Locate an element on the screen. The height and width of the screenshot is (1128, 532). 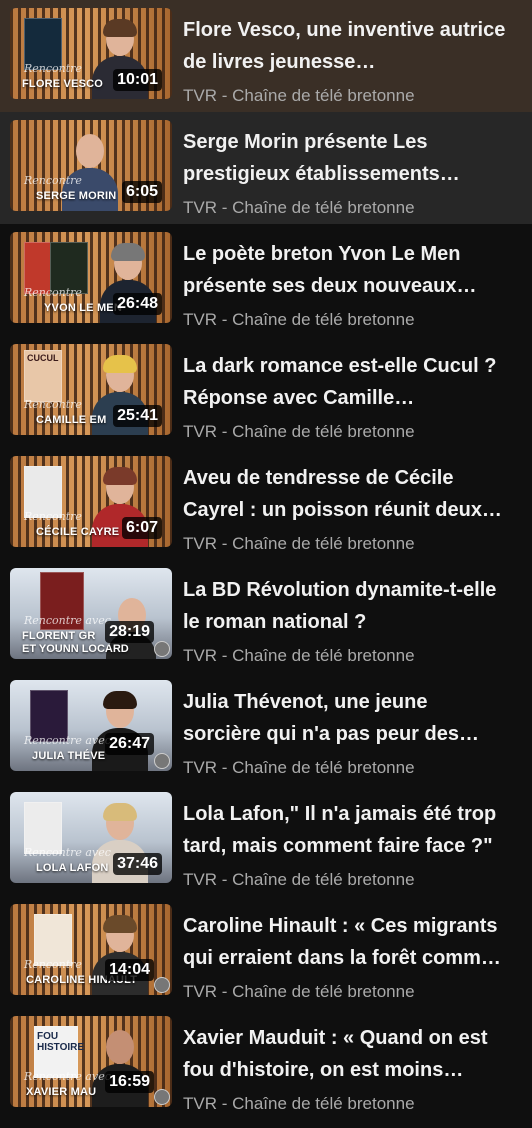
video-thumbnail: Rencontre CAROLINE HINAULT 14:04 is located at coordinates (91, 949).